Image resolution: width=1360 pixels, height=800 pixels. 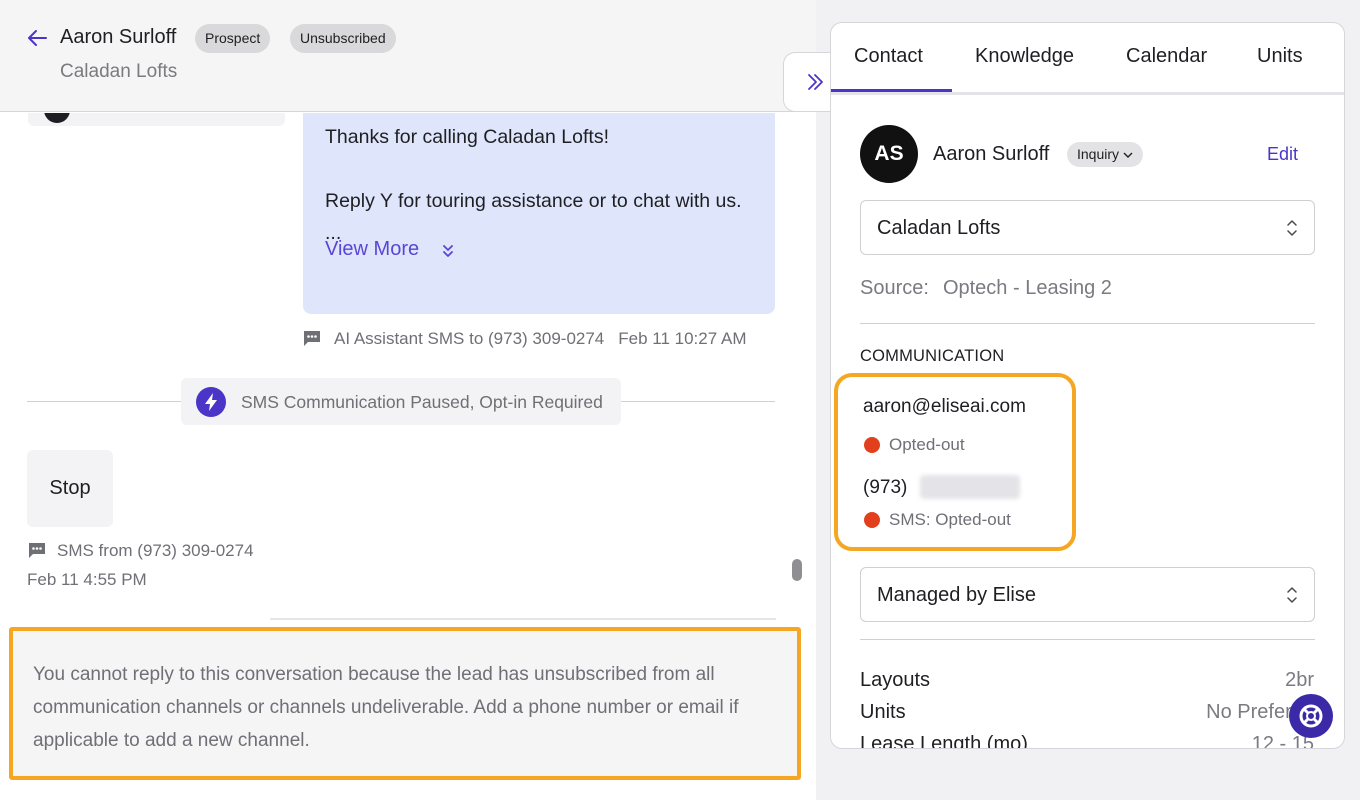 I want to click on management-select-value: Managed by Elise, so click(x=956, y=595).